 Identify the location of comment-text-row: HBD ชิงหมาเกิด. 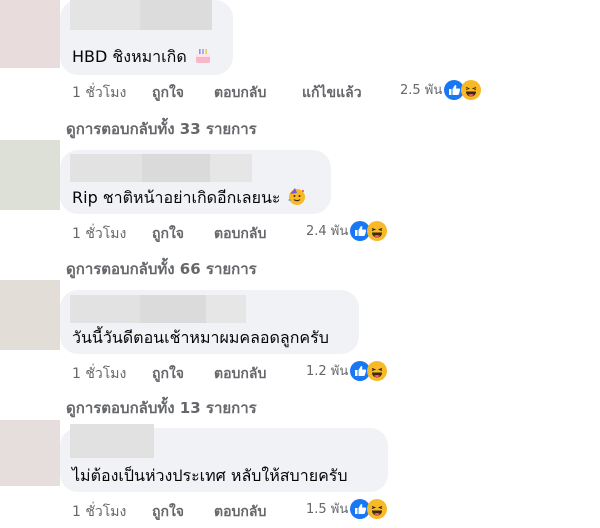
(142, 57).